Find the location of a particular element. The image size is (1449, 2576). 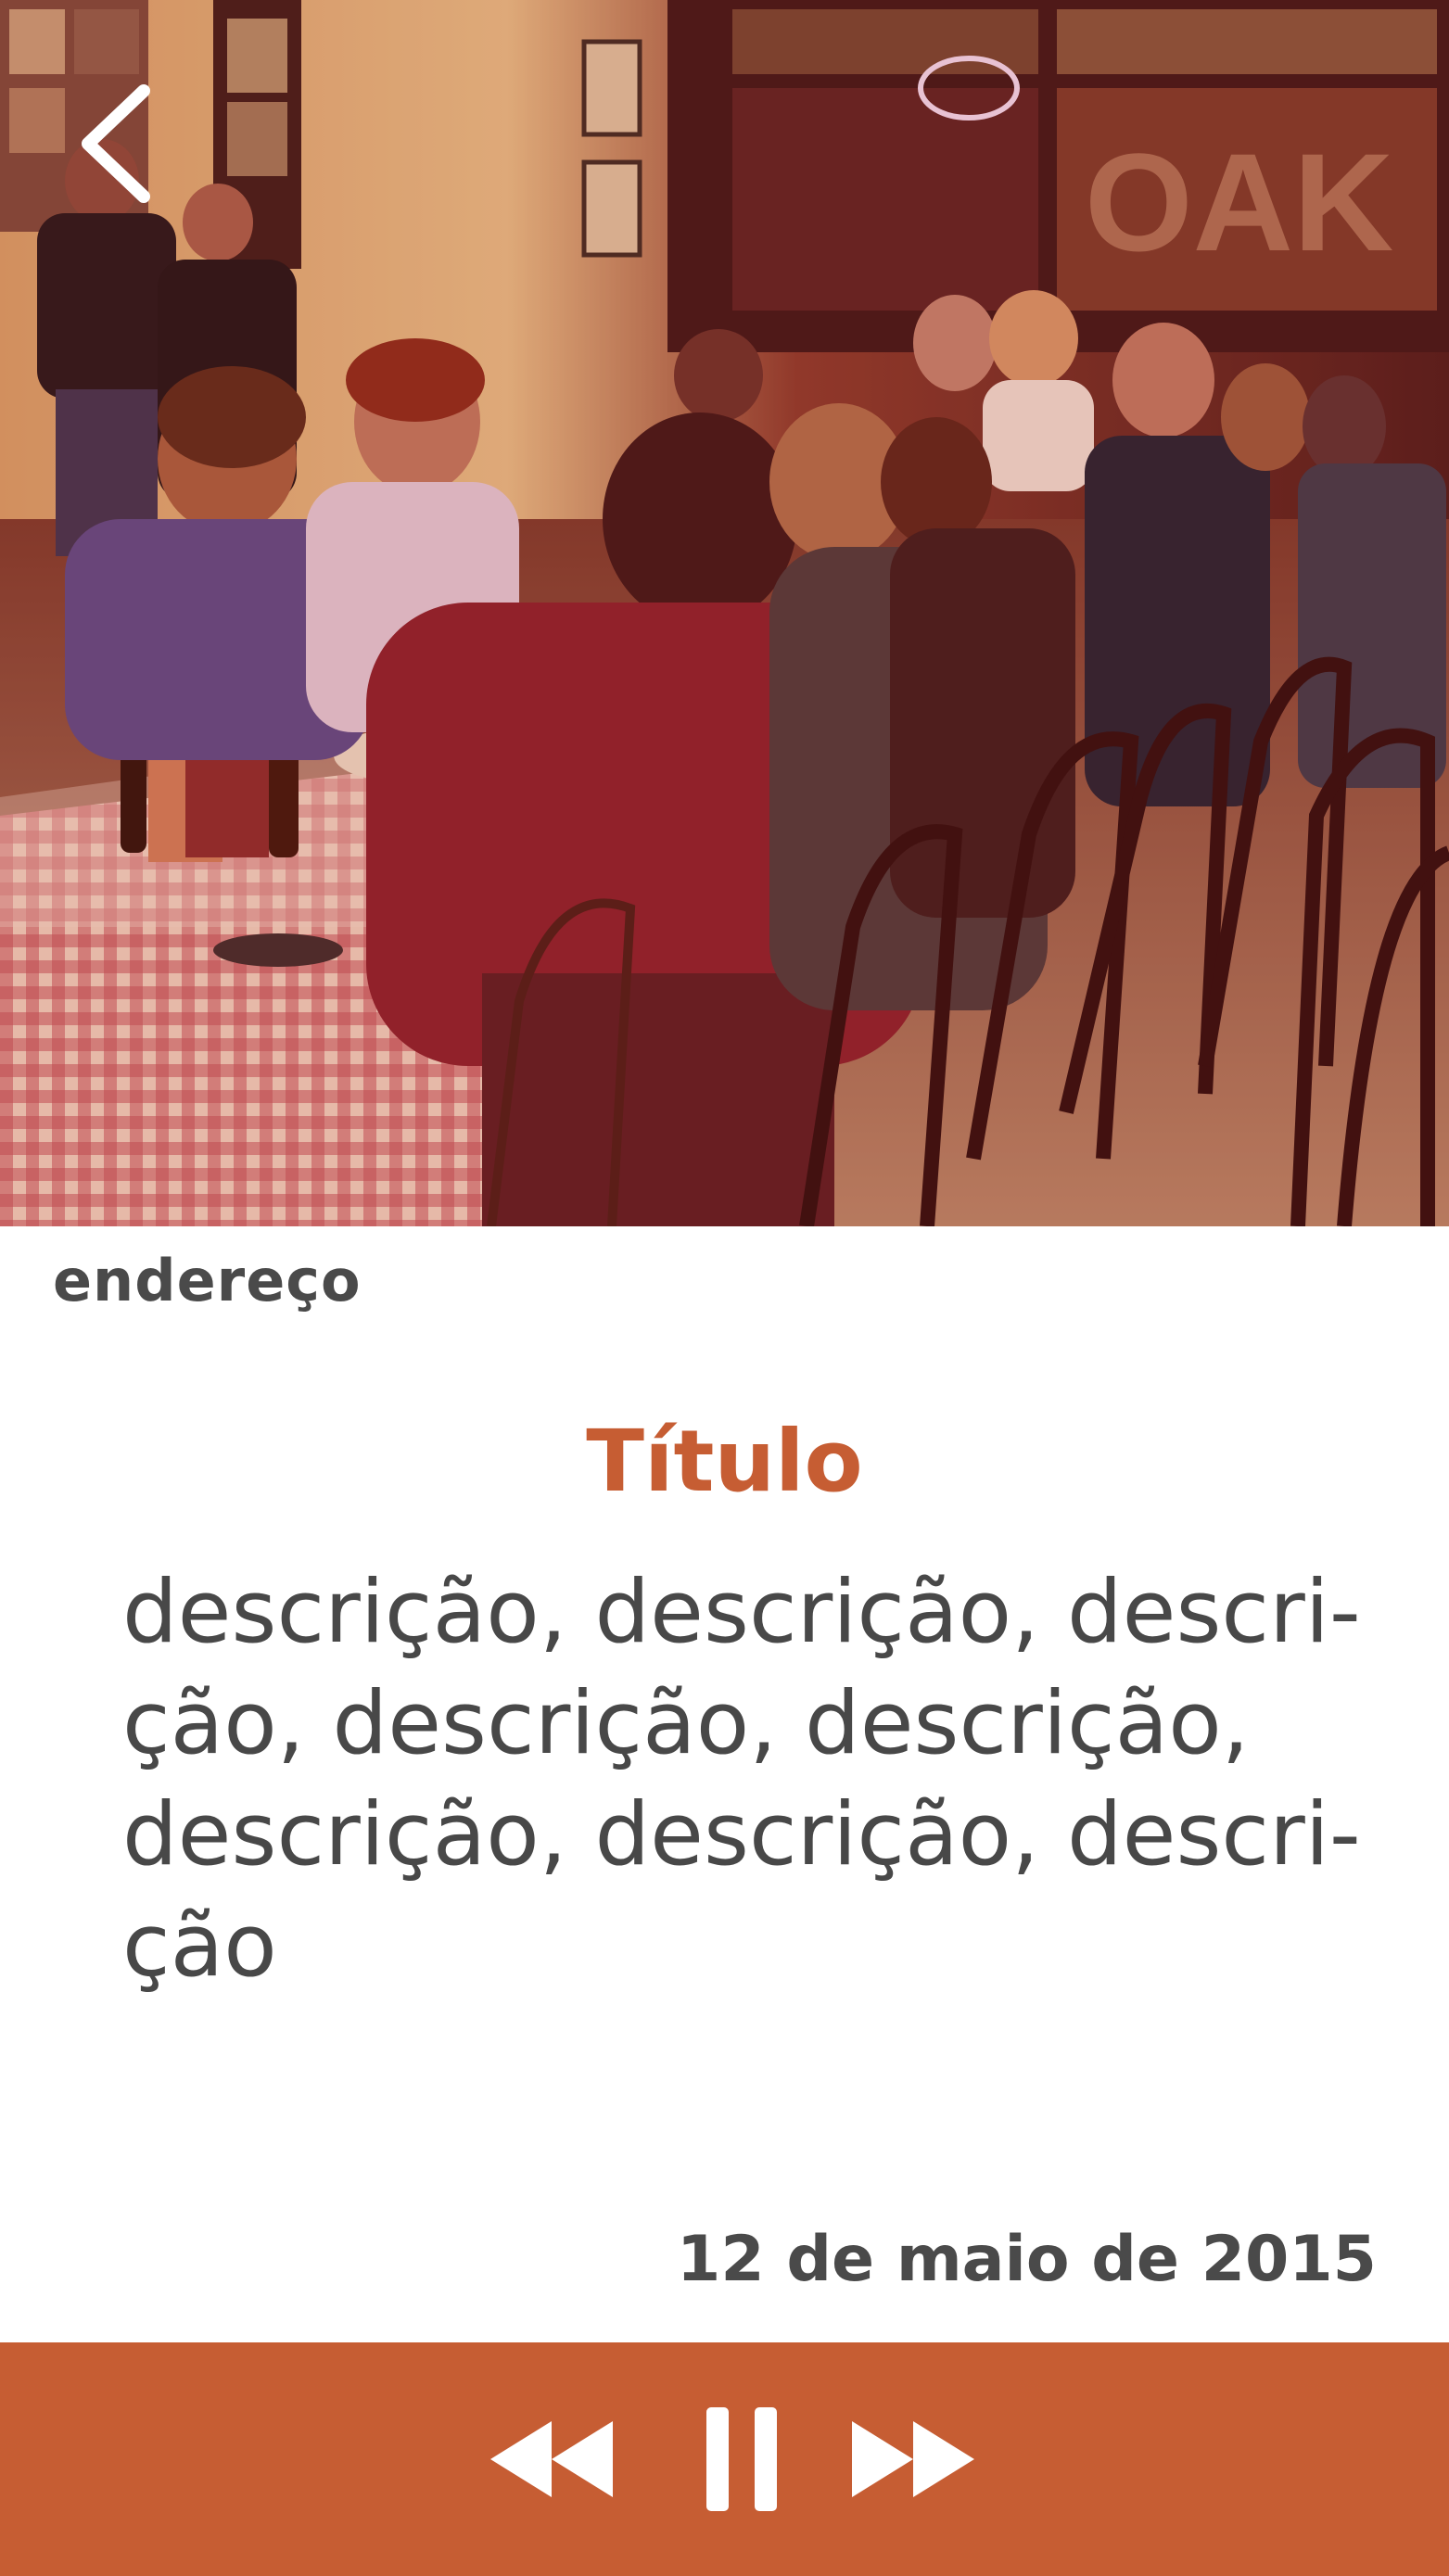

chevron-left-icon is located at coordinates (116, 143).